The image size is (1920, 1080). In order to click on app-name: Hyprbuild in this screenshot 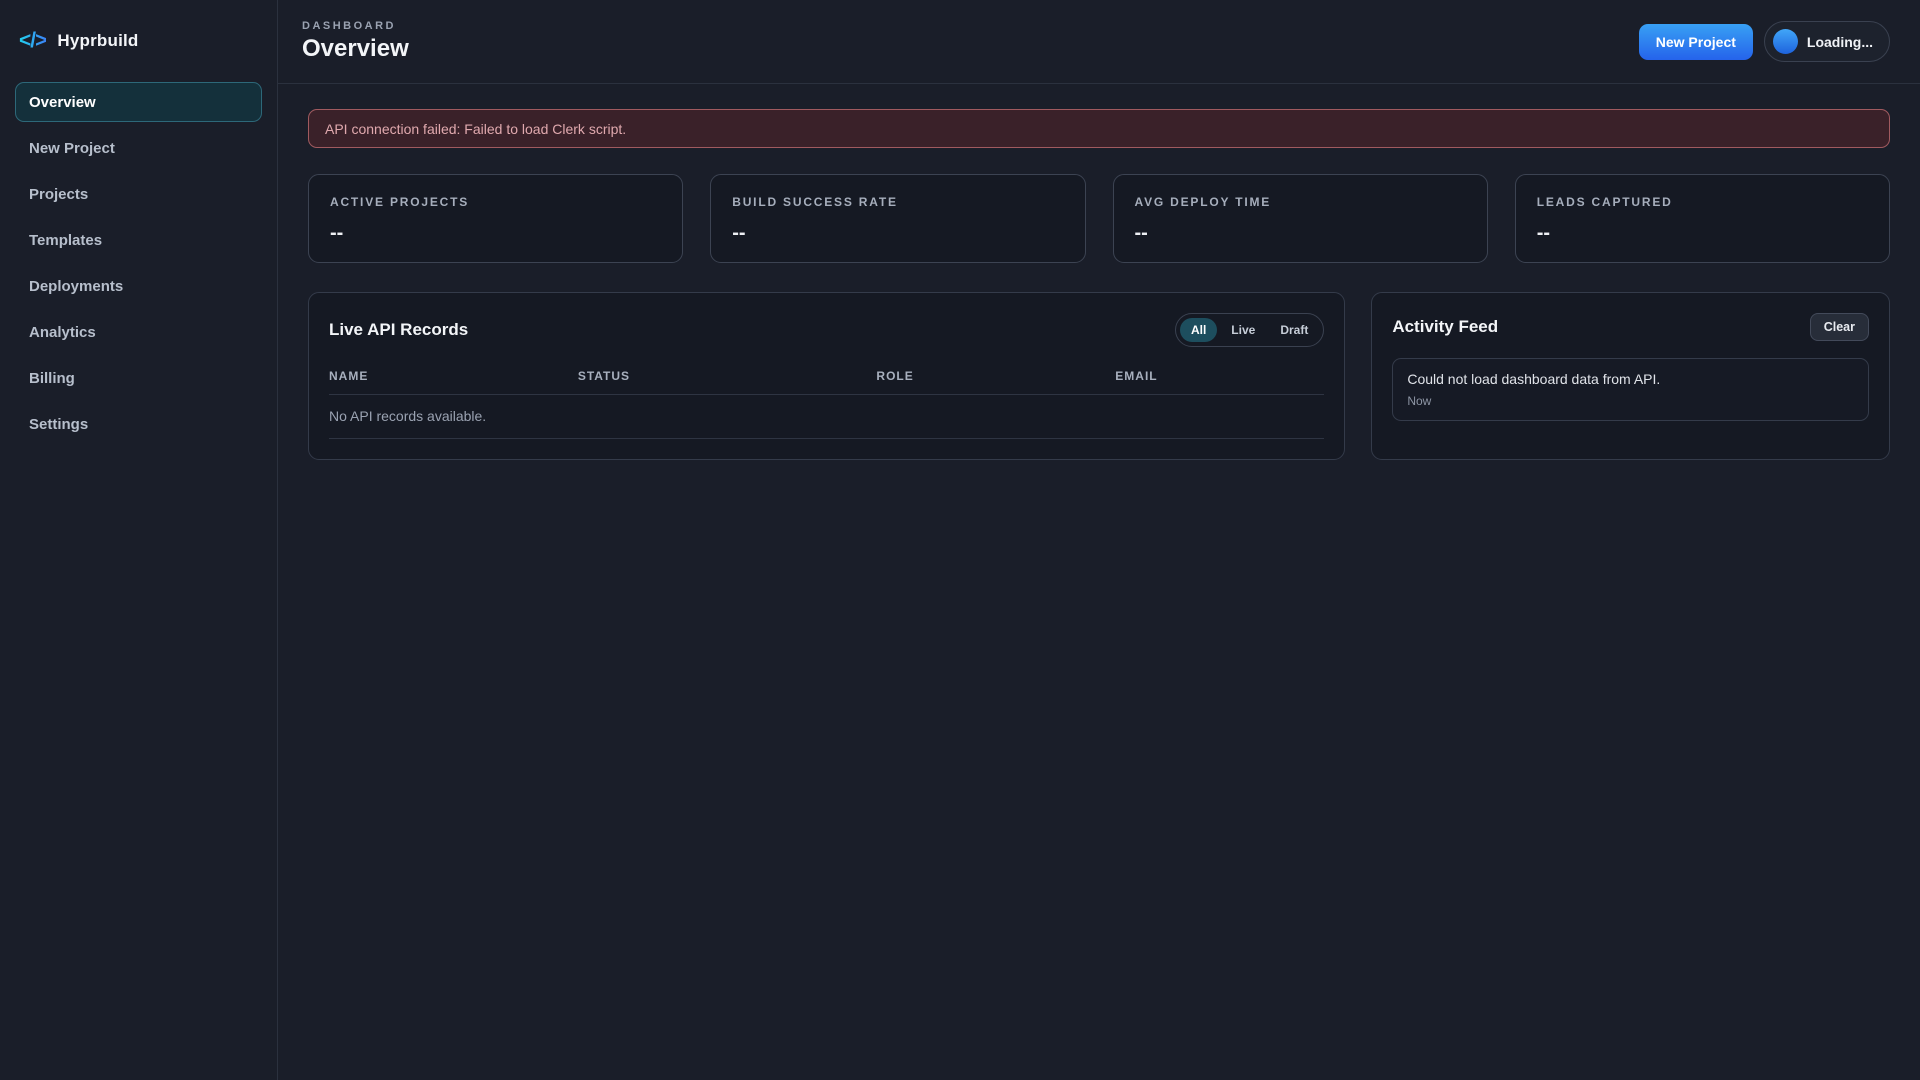, I will do `click(98, 40)`.